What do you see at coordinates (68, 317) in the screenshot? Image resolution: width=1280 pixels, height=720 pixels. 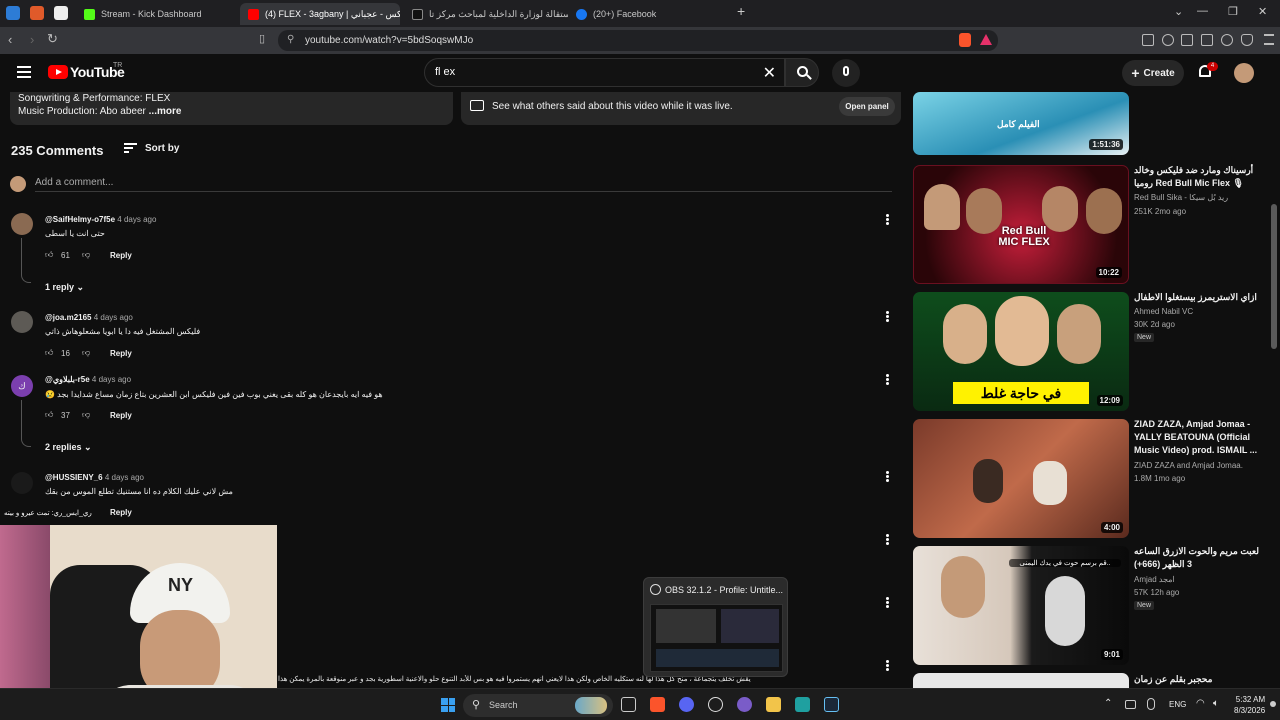 I see `author-handle: @joa.m2165` at bounding box center [68, 317].